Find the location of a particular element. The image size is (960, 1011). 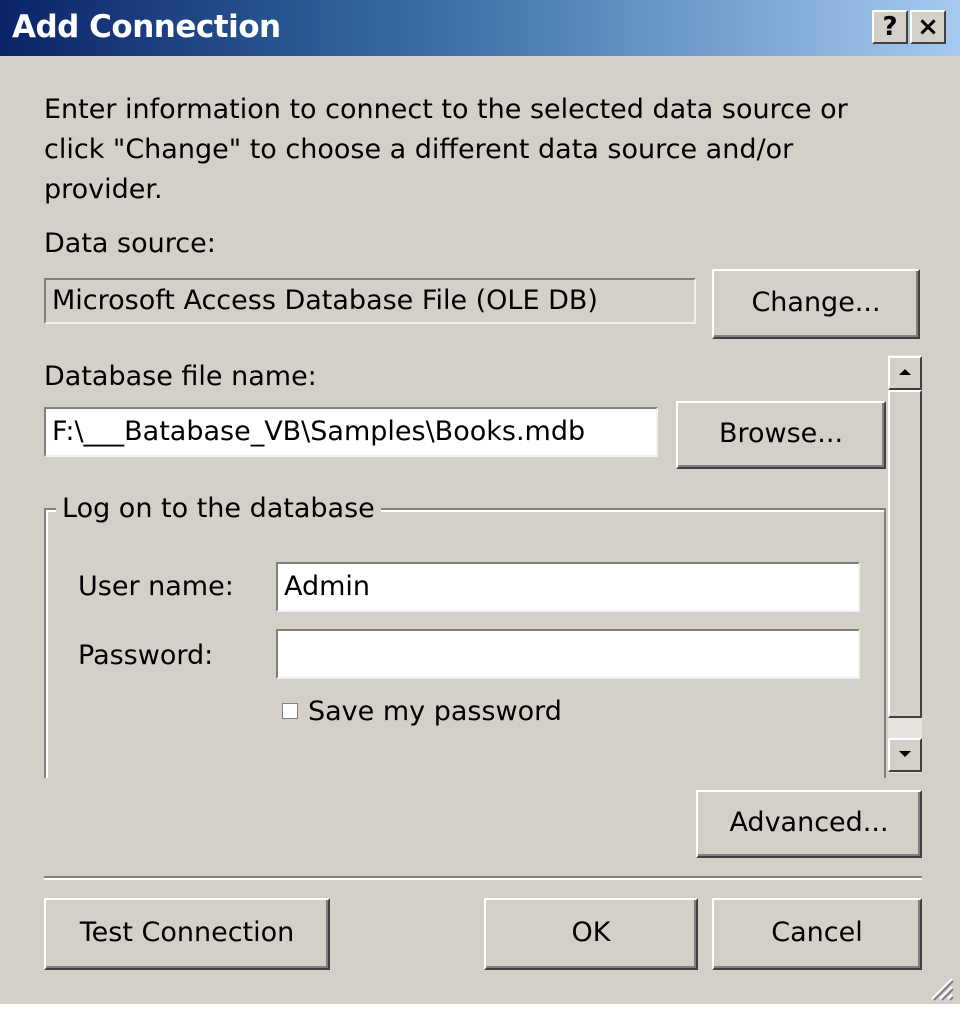

logon-group-title: Log on to the database is located at coordinates (218, 509).